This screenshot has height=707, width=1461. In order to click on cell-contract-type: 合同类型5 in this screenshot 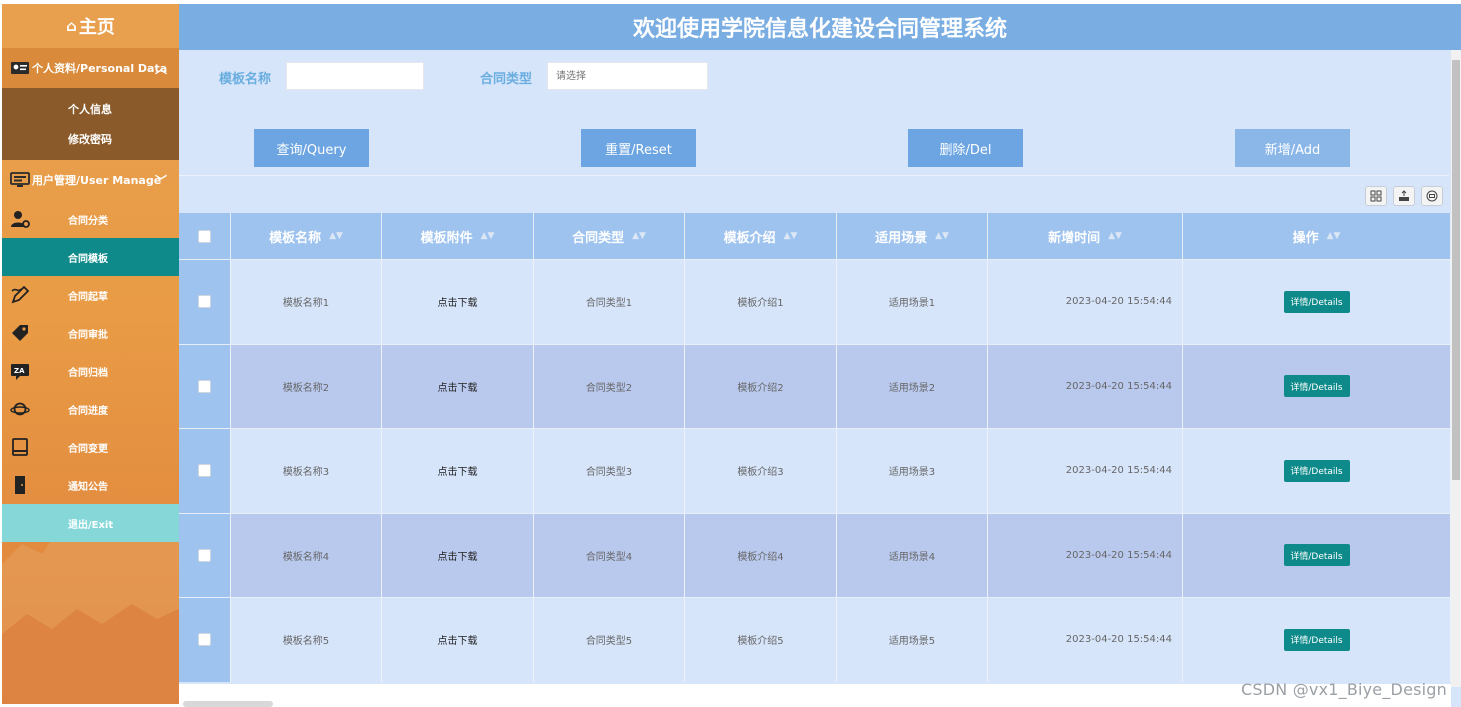, I will do `click(609, 640)`.